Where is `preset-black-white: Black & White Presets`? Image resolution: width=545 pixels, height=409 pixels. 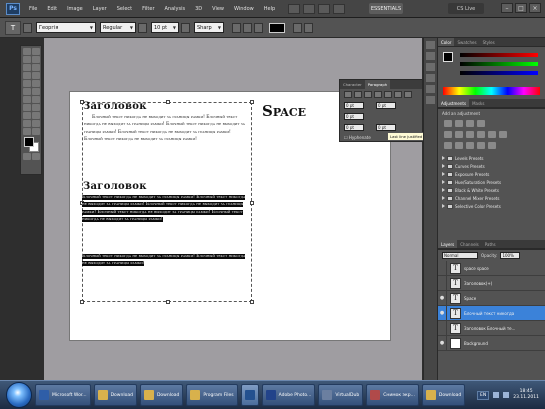 preset-black-white: Black & White Presets is located at coordinates (491, 190).